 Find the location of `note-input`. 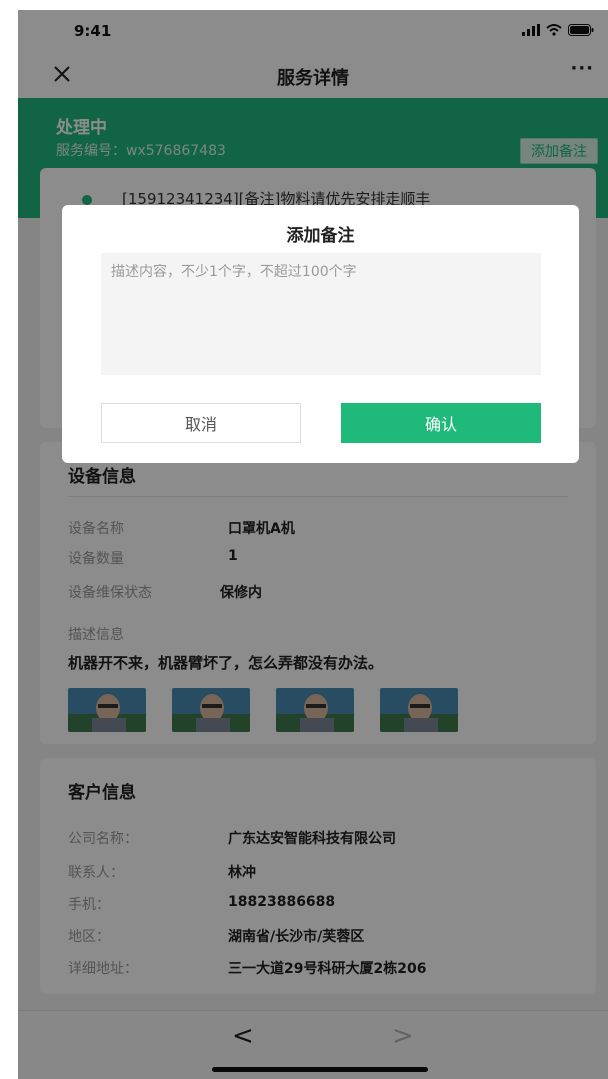

note-input is located at coordinates (321, 314).